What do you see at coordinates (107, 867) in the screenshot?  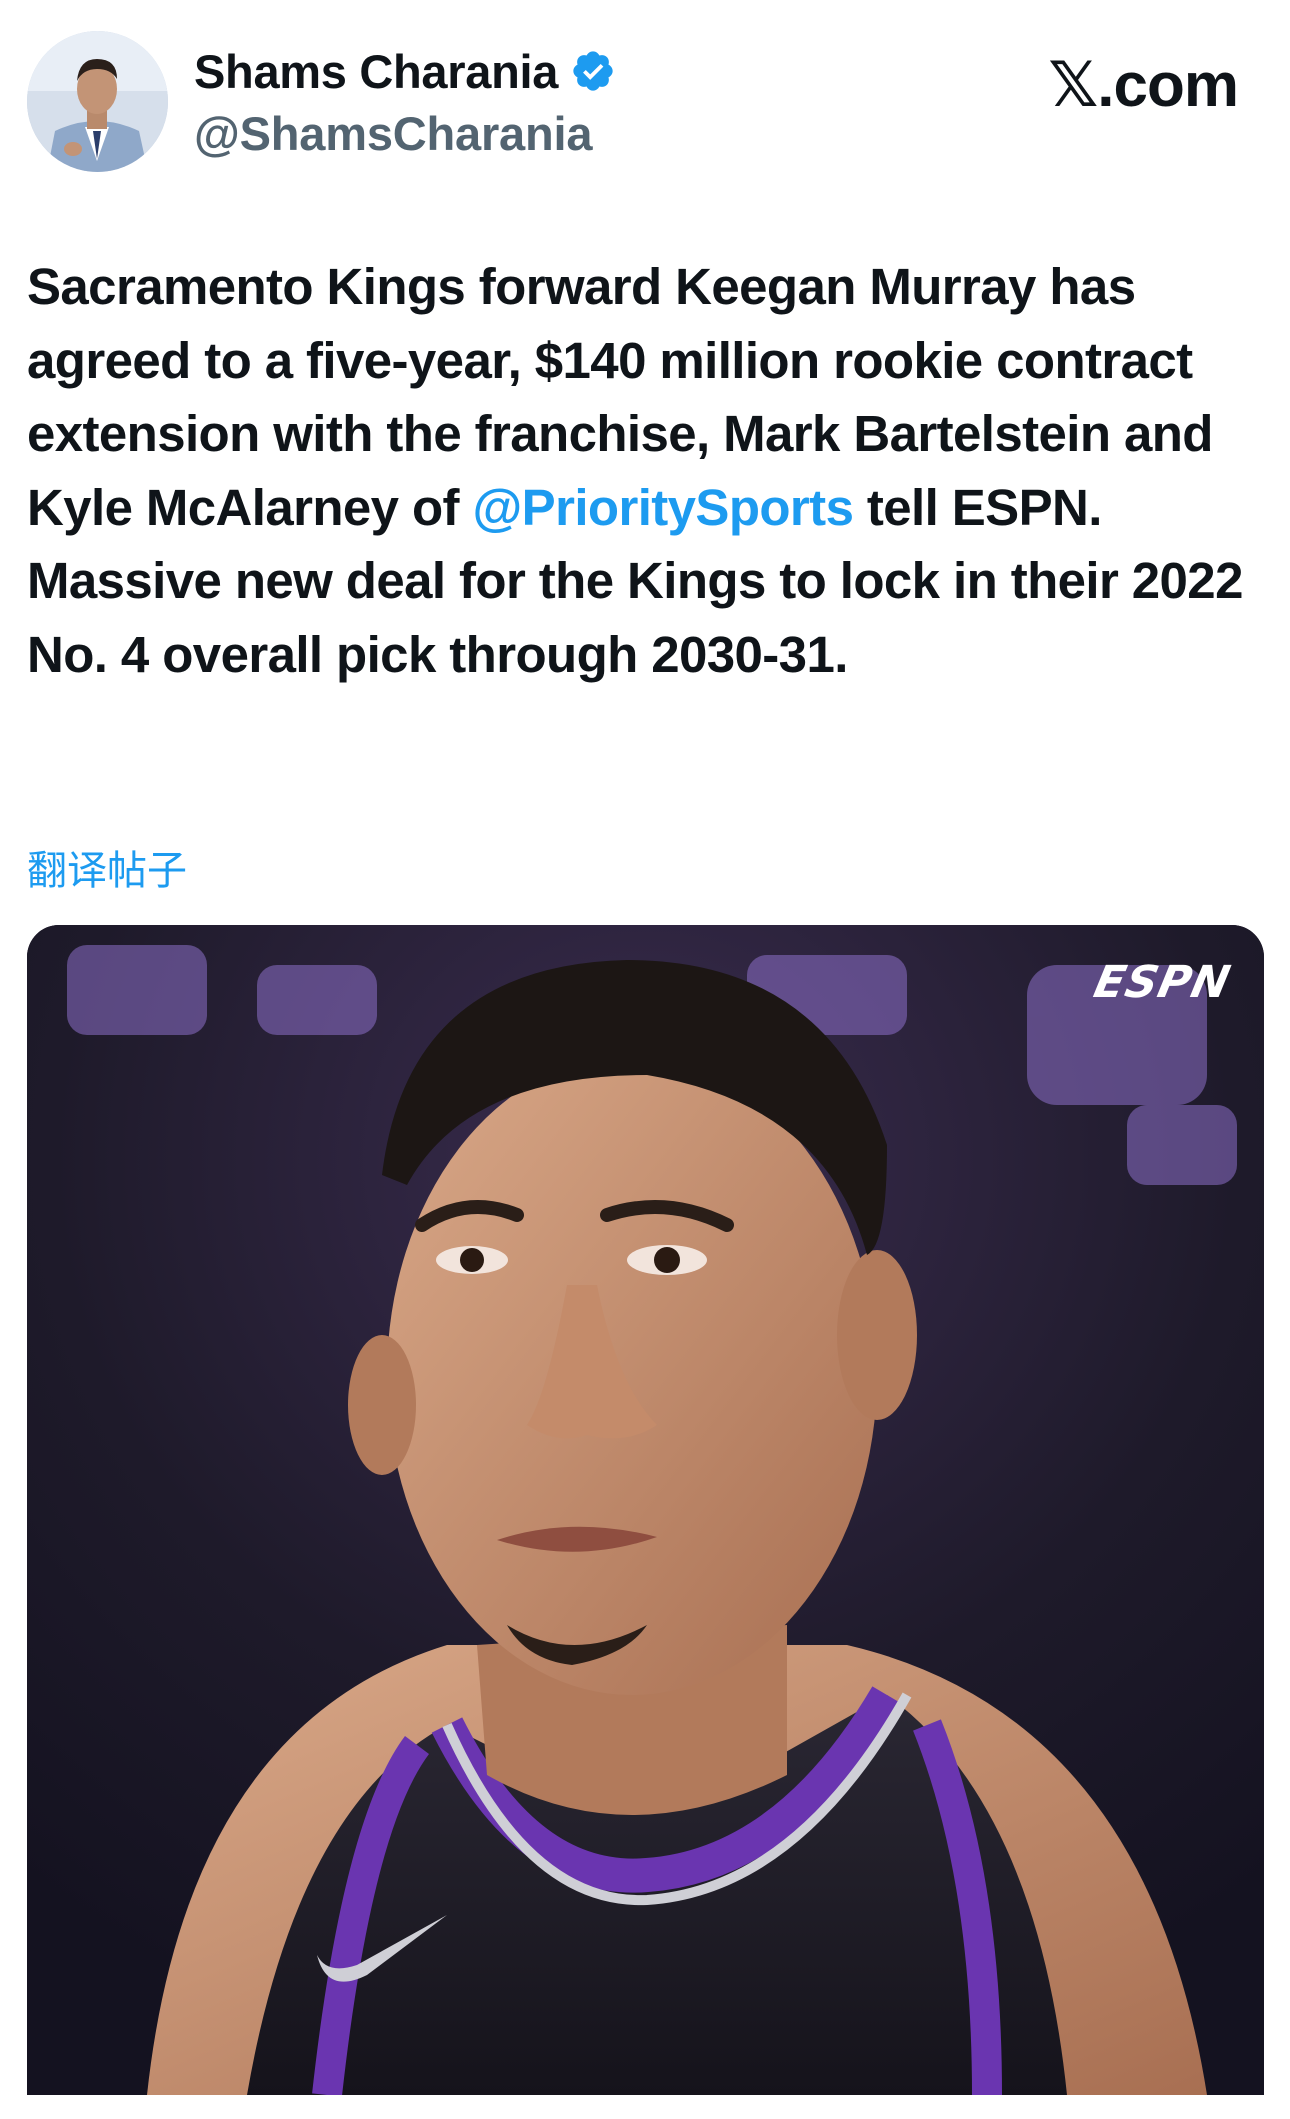 I see `translate-post-link: 翻译帖子` at bounding box center [107, 867].